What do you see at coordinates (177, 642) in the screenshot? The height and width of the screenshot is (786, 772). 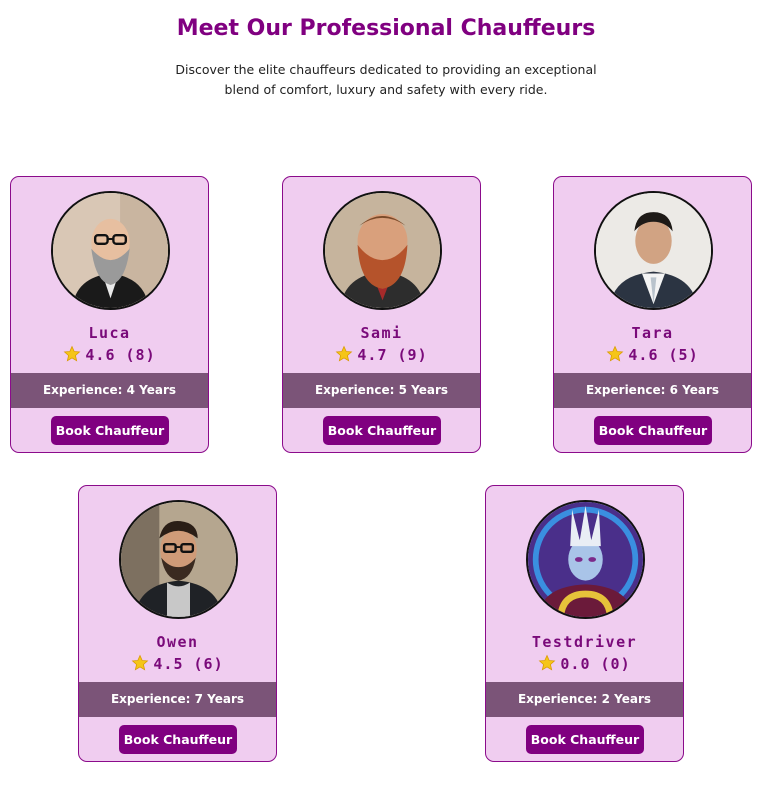 I see `chauffeur-name: Owen` at bounding box center [177, 642].